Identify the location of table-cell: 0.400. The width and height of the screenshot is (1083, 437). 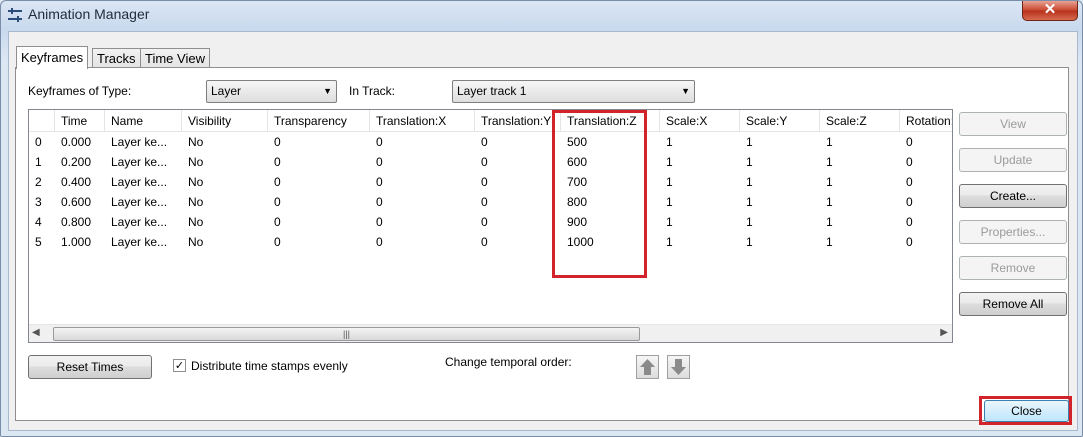
(76, 182).